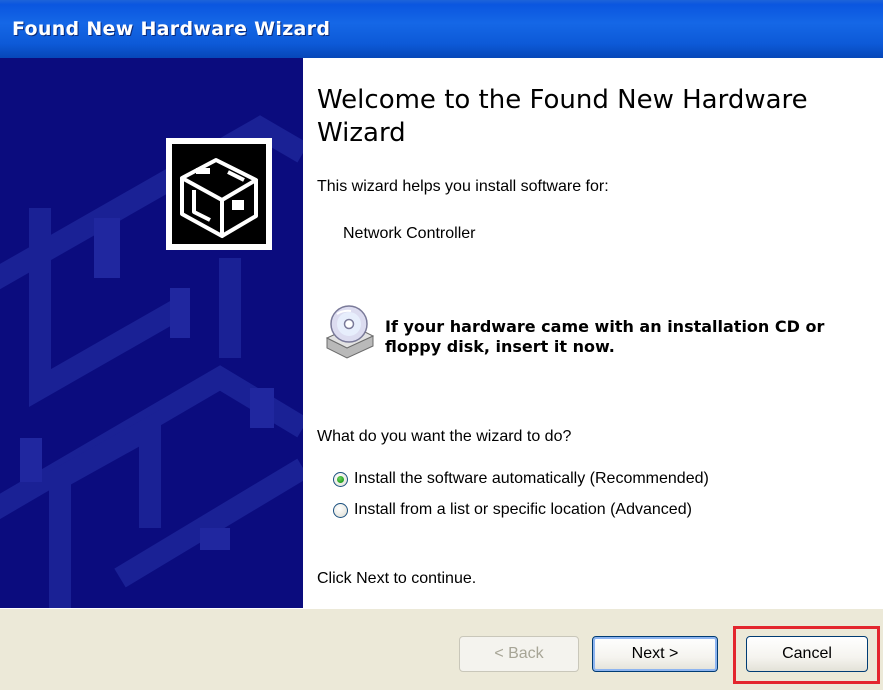 Image resolution: width=883 pixels, height=690 pixels. What do you see at coordinates (397, 578) in the screenshot?
I see `continue-hint: Click Next to continue.` at bounding box center [397, 578].